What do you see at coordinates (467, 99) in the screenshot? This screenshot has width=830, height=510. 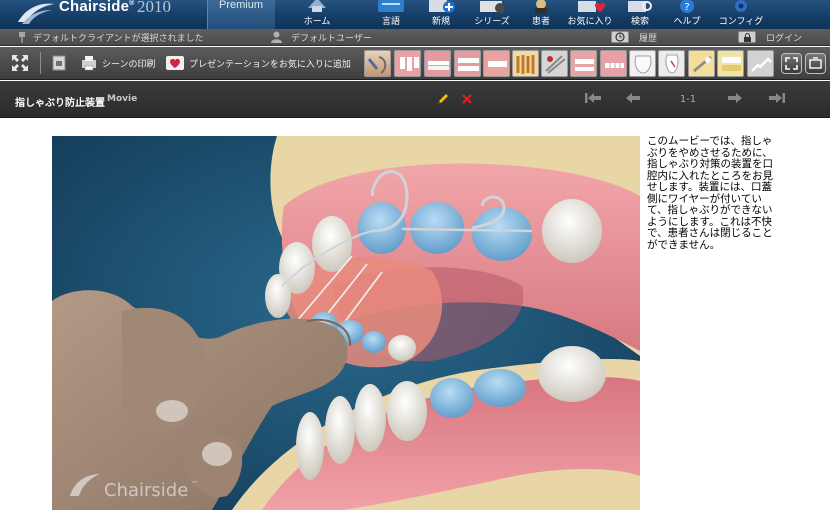 I see `delete-x-icon` at bounding box center [467, 99].